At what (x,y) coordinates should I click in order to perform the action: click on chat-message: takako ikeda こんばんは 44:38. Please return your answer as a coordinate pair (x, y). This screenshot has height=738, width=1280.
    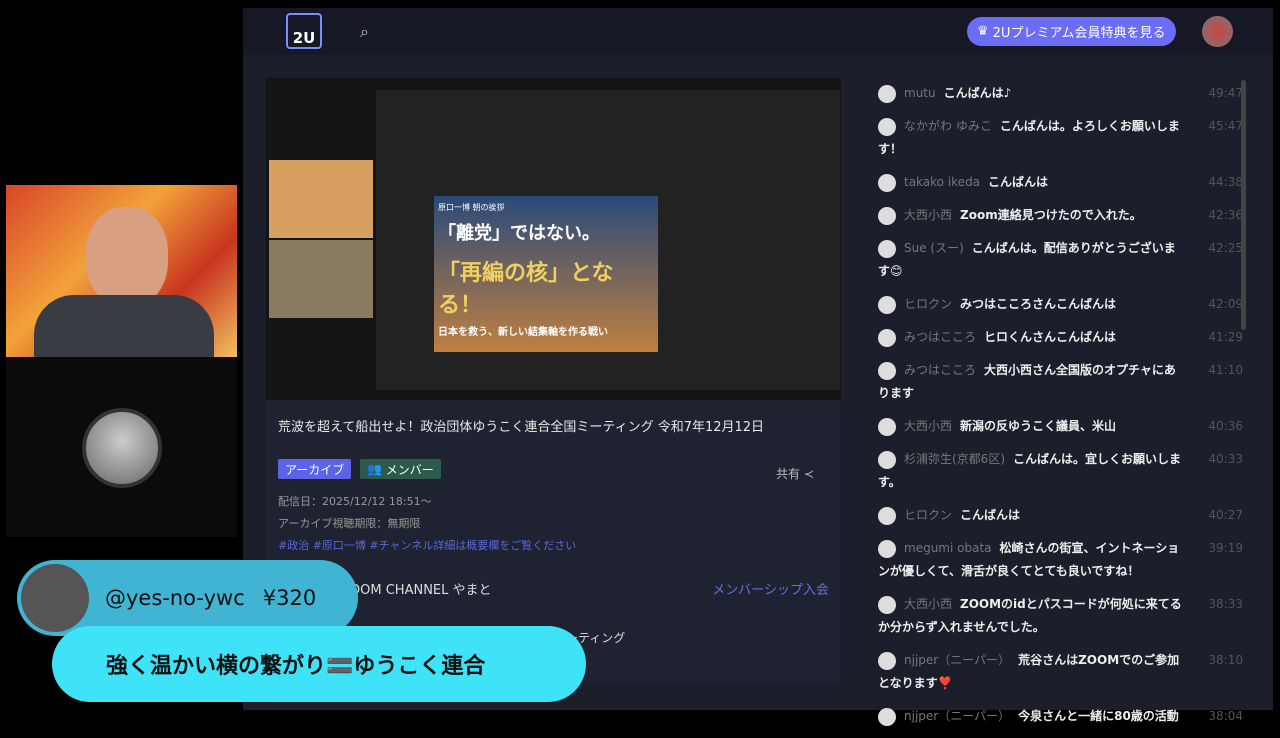
    Looking at the image, I should click on (1060, 182).